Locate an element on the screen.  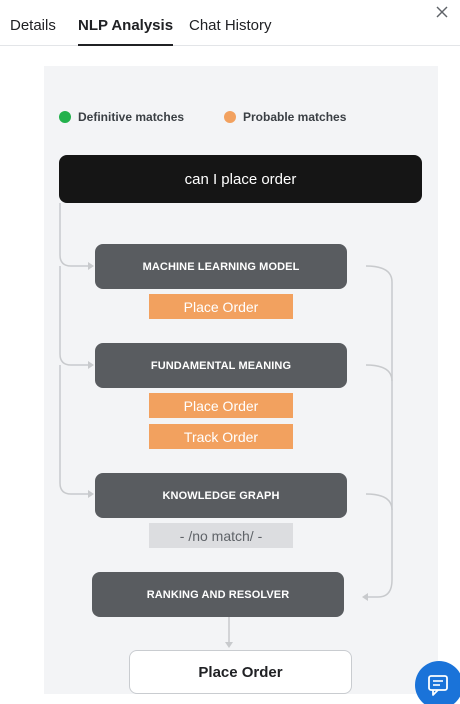
fm-match-place-order: Place Order is located at coordinates (221, 405).